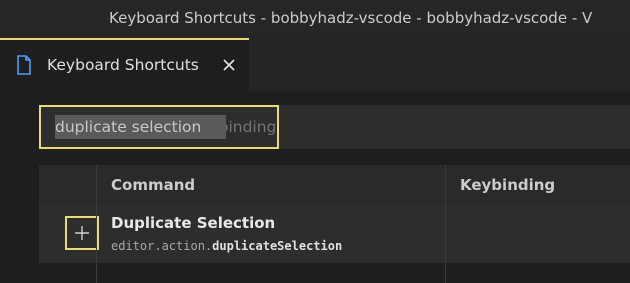 This screenshot has height=283, width=630. Describe the element at coordinates (334, 127) in the screenshot. I see `search-bar: duplicate selection` at that location.